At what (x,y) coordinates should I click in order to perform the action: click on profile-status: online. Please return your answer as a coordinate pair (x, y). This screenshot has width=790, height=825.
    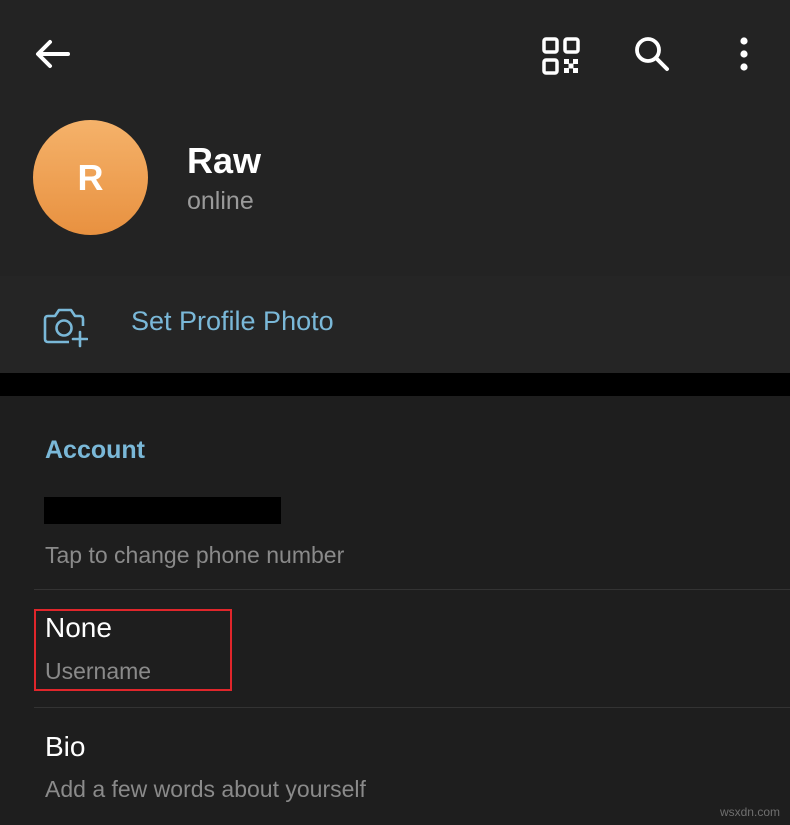
    Looking at the image, I should click on (220, 201).